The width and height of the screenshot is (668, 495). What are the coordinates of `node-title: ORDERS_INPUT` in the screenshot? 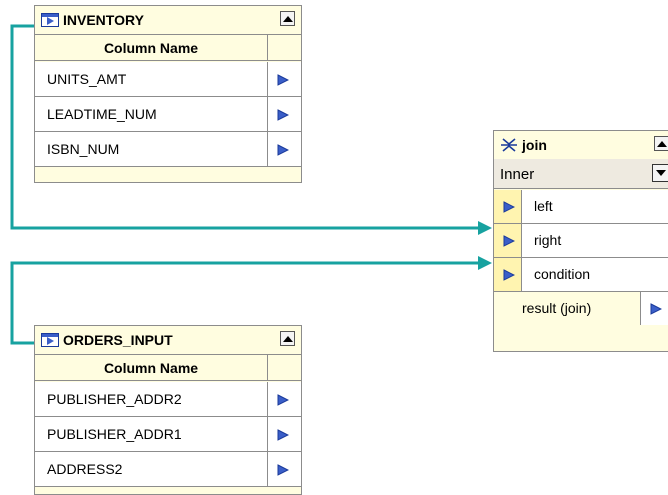 It's located at (118, 340).